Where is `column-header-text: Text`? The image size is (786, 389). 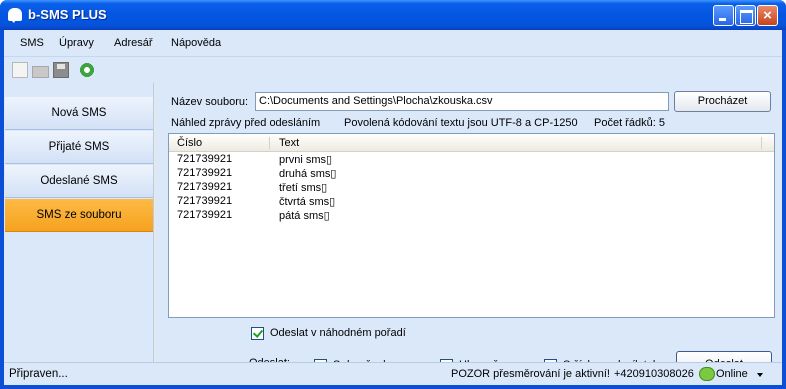
column-header-text: Text is located at coordinates (289, 143).